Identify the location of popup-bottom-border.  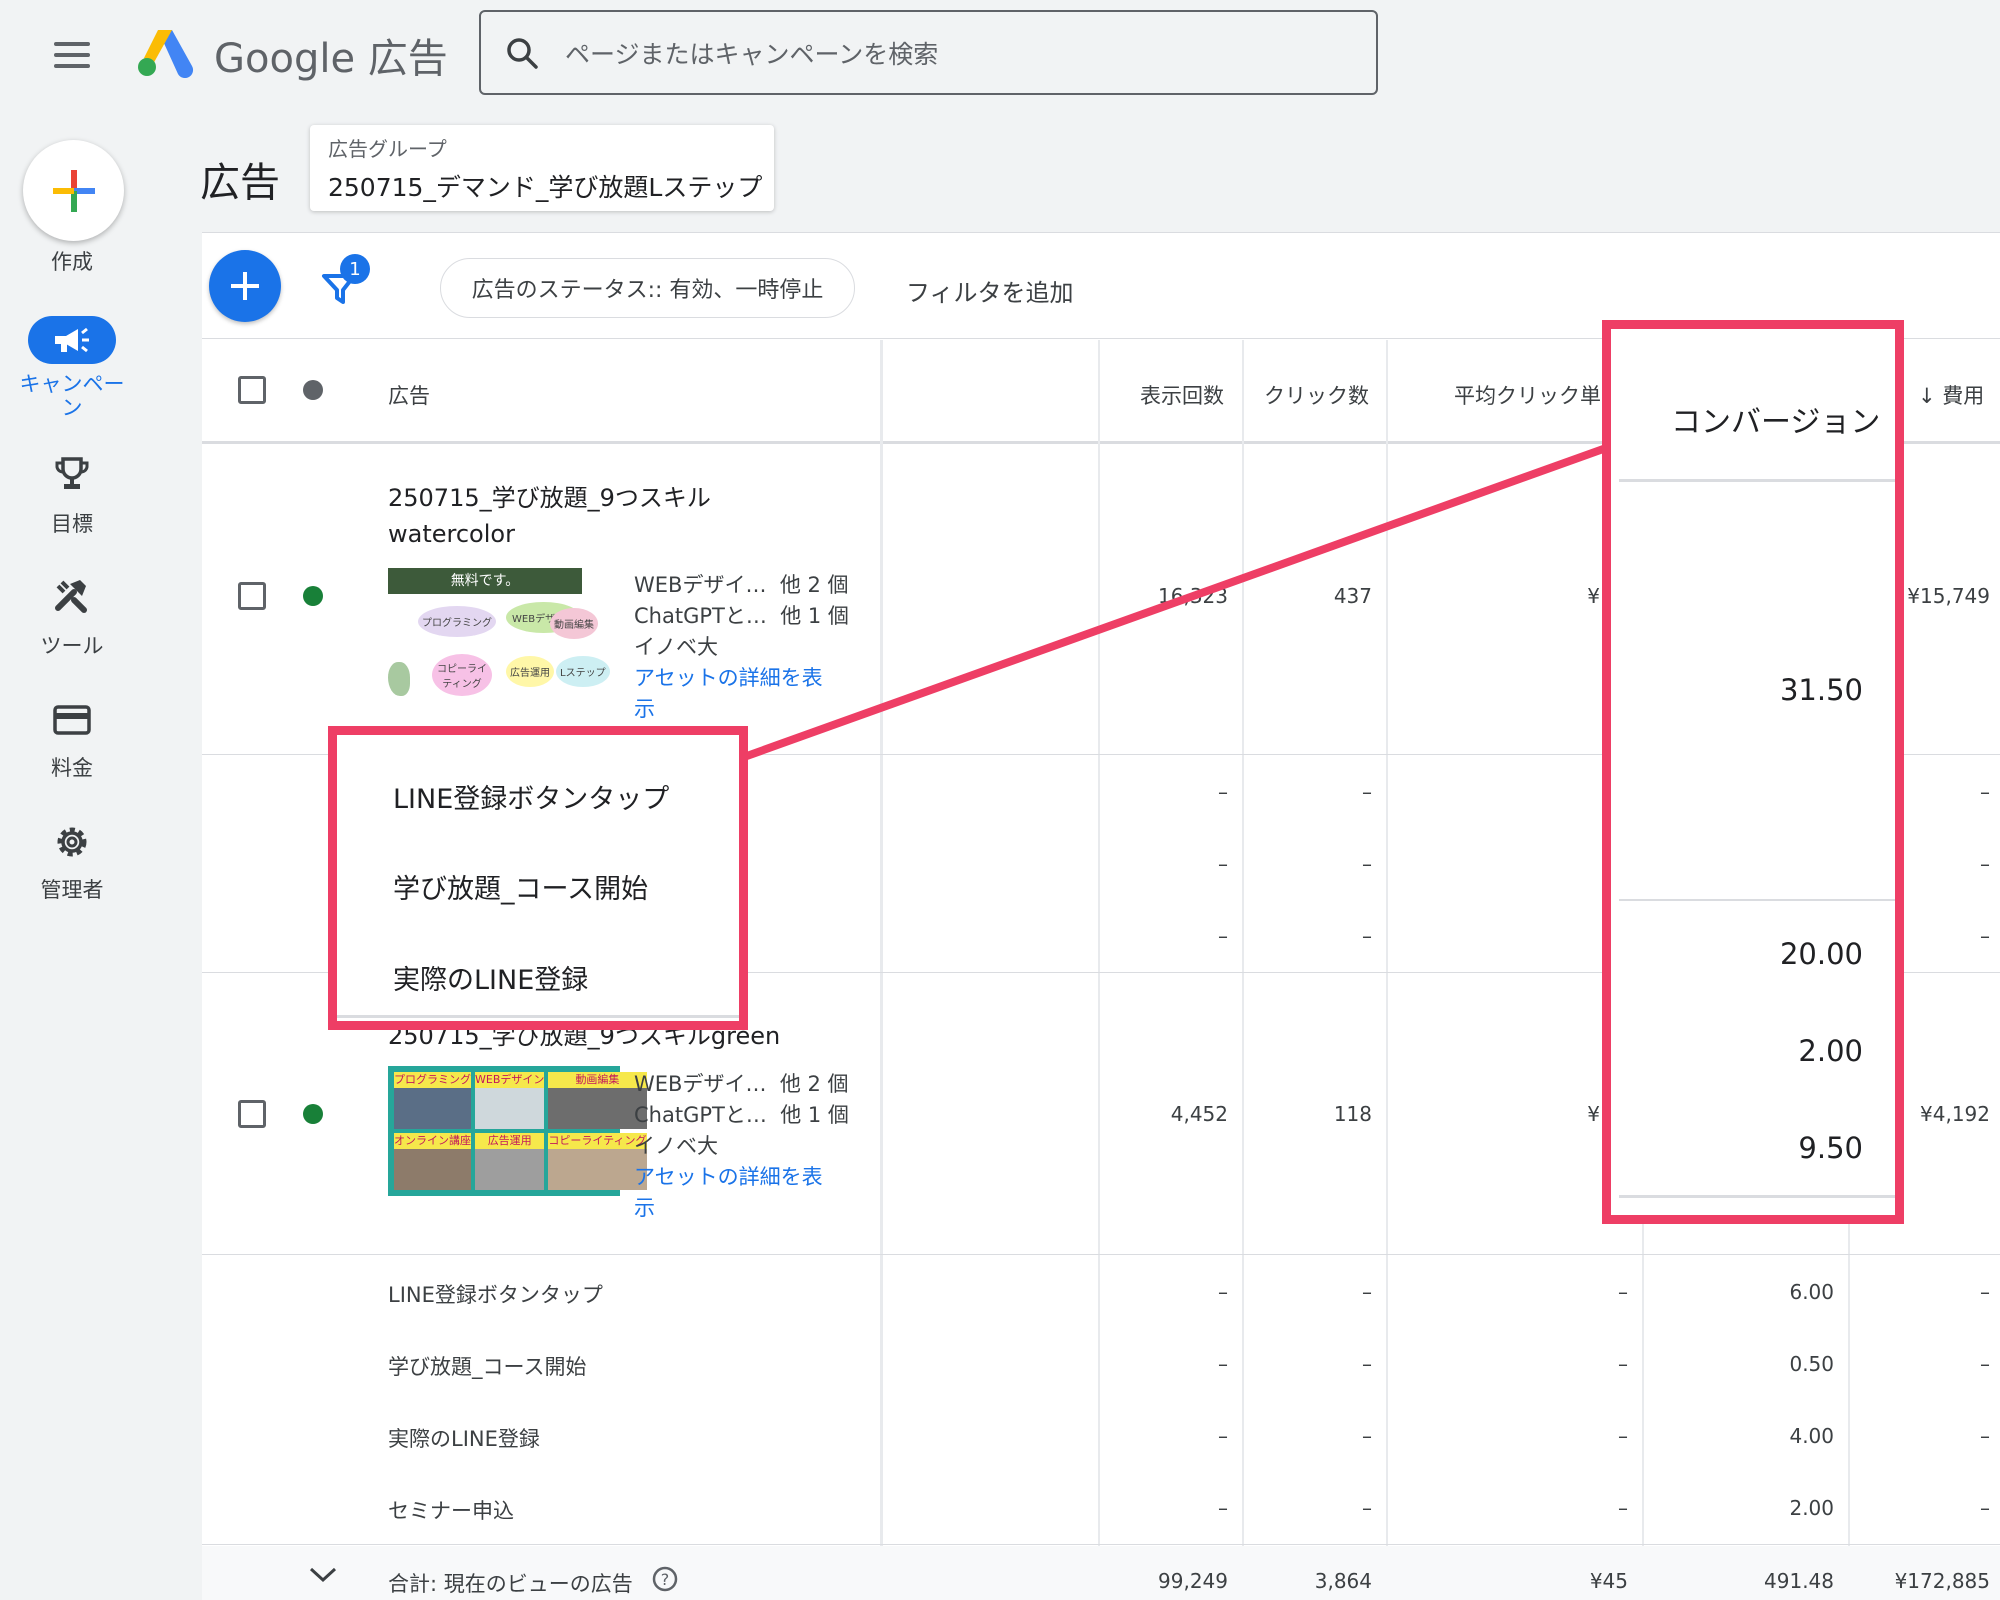
(538, 1016).